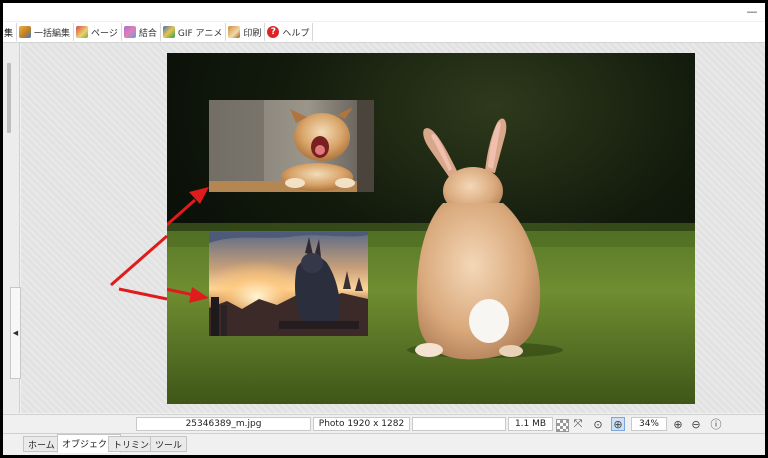 The width and height of the screenshot is (768, 458). What do you see at coordinates (618, 424) in the screenshot?
I see `zoom-fit-icon: ⊕` at bounding box center [618, 424].